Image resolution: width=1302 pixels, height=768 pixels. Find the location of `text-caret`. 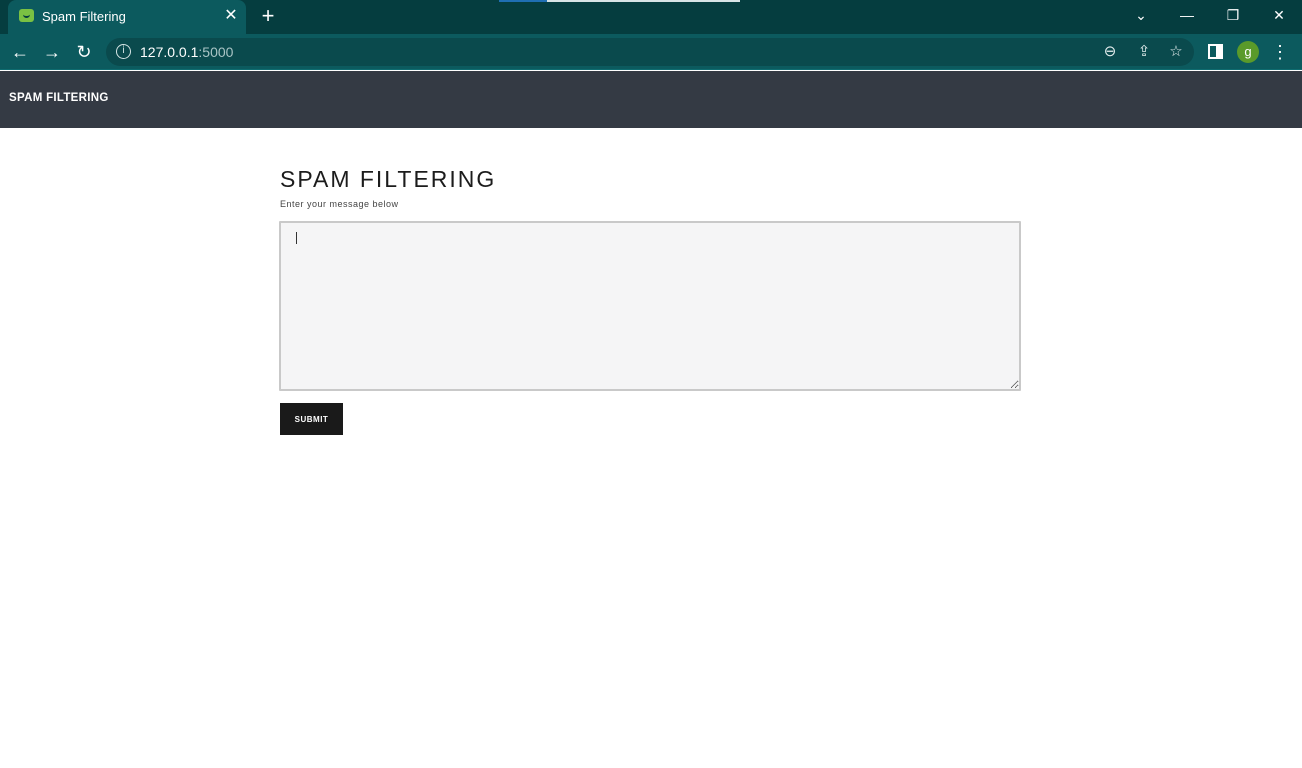

text-caret is located at coordinates (296, 238).